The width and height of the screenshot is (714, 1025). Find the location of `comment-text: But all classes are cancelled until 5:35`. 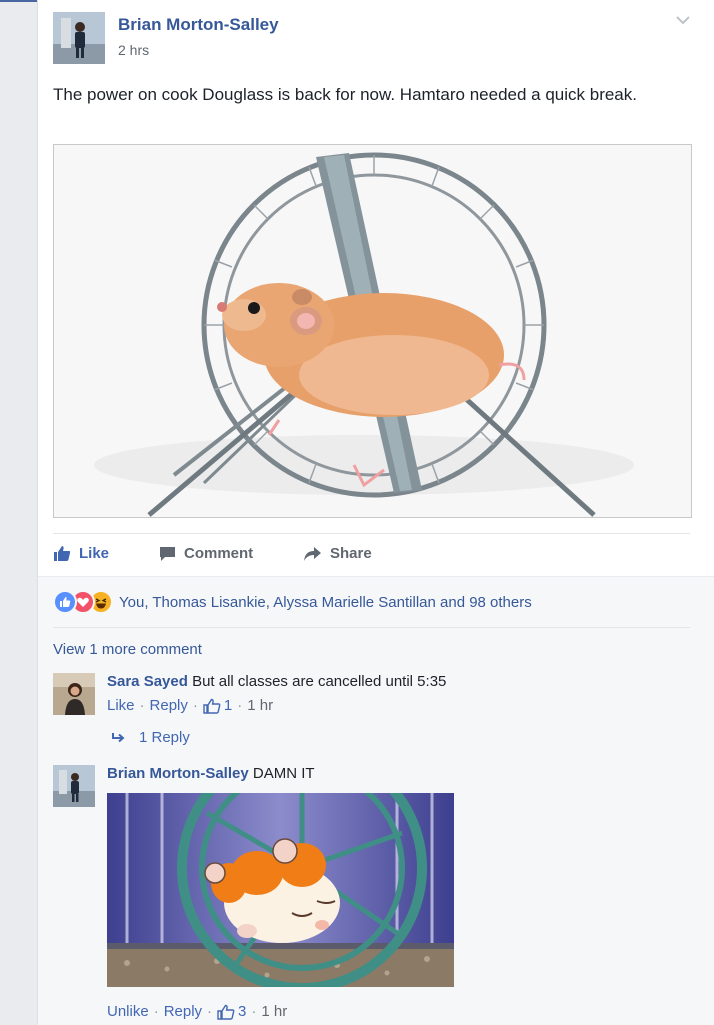

comment-text: But all classes are cancelled until 5:35 is located at coordinates (319, 681).